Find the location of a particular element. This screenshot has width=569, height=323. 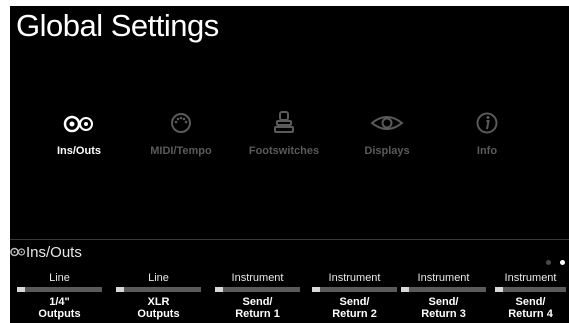

page-title: Global Settings is located at coordinates (117, 25).